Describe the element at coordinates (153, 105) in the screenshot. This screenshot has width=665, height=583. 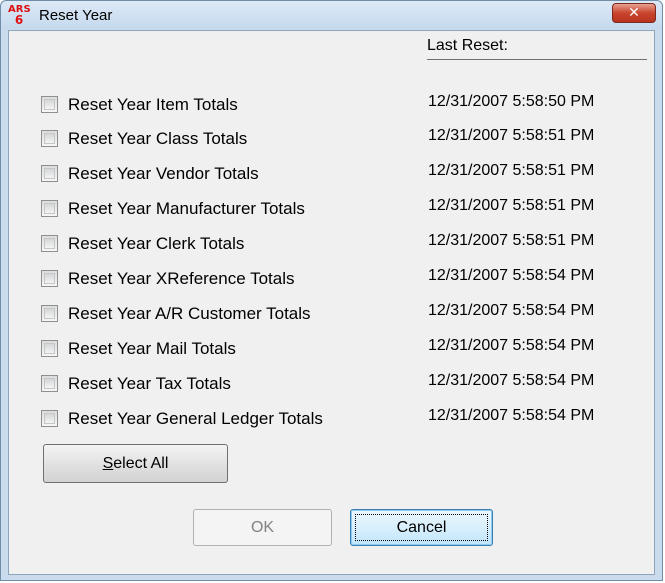
I see `checkbox-label: Reset Year Item Totals` at that location.